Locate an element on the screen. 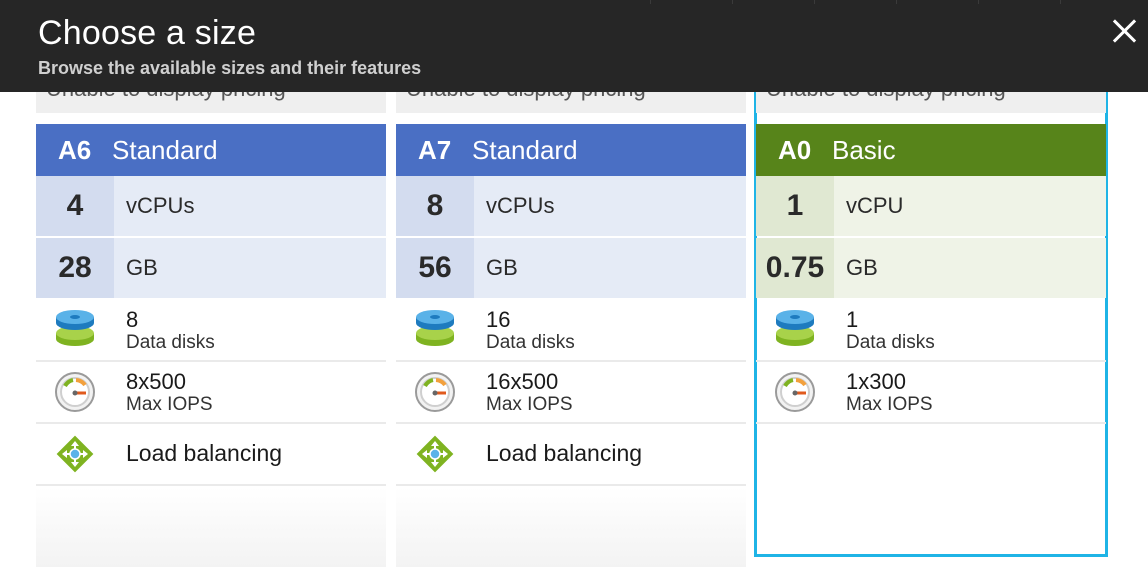 The width and height of the screenshot is (1148, 567). ram-row: 28 GB is located at coordinates (211, 268).